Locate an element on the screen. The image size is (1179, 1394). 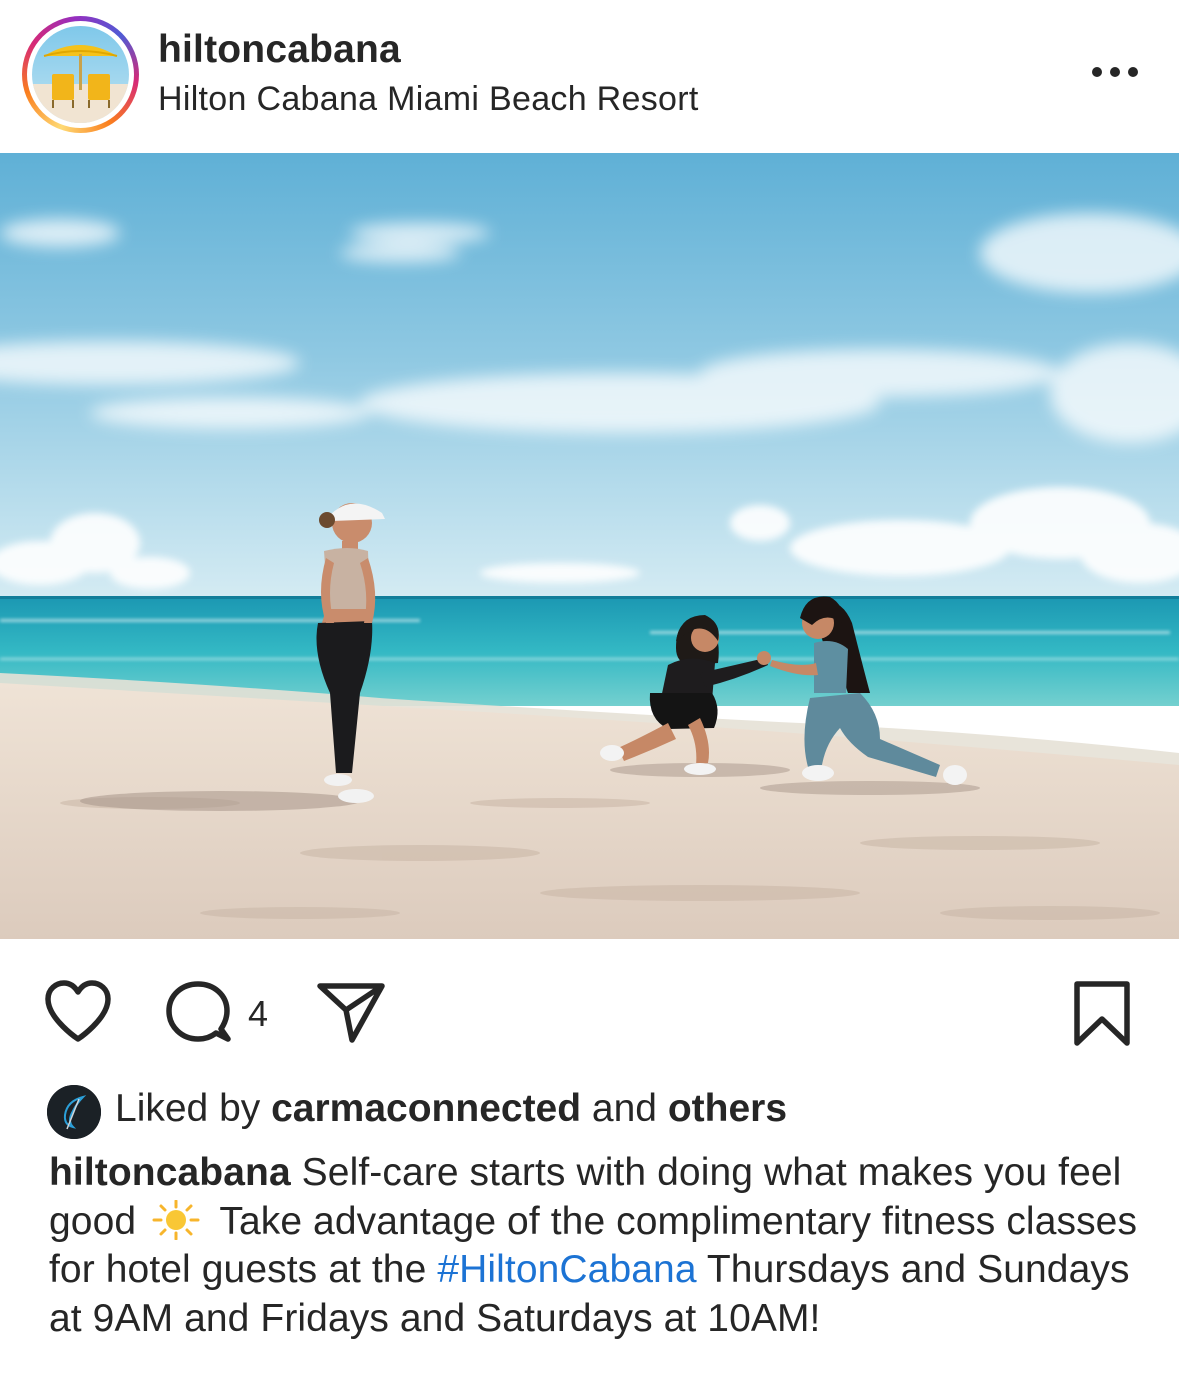
caption-hashtag: #HiltonCabana is located at coordinates (566, 1269).